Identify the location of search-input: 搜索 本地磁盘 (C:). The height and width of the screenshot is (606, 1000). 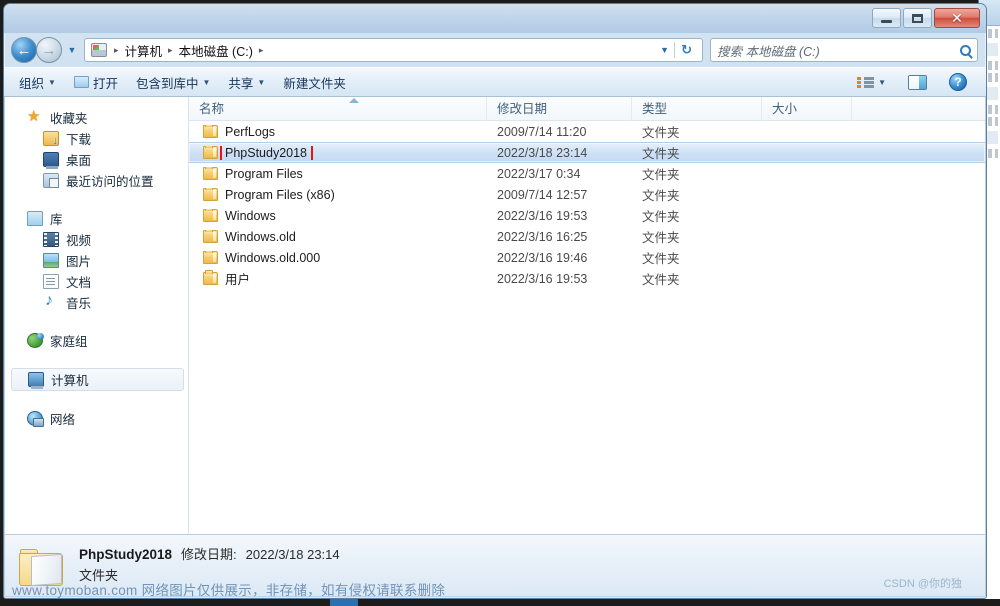
(838, 50).